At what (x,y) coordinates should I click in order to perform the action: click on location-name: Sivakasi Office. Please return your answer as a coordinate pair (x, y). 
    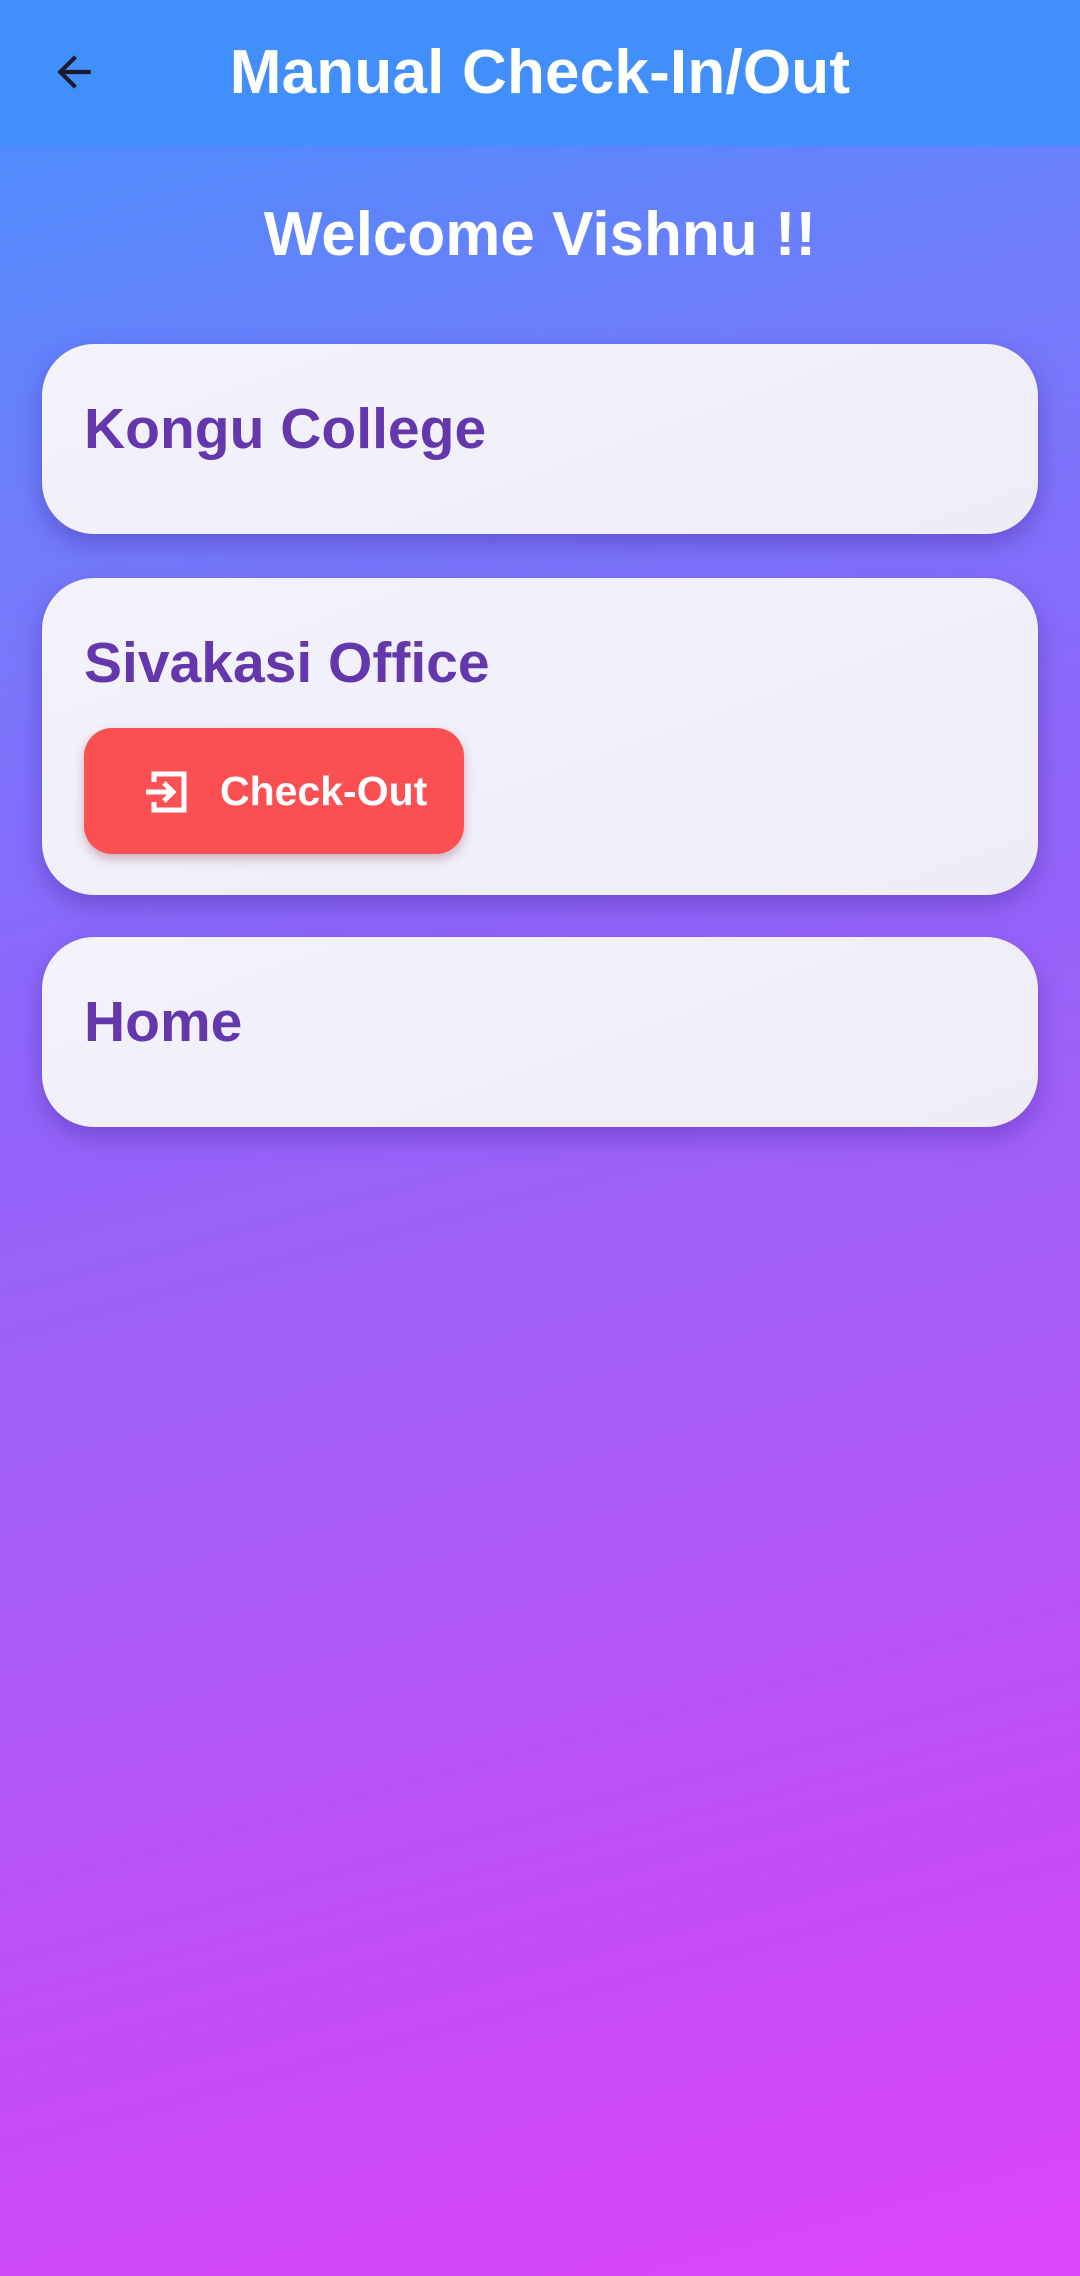
    Looking at the image, I should click on (287, 663).